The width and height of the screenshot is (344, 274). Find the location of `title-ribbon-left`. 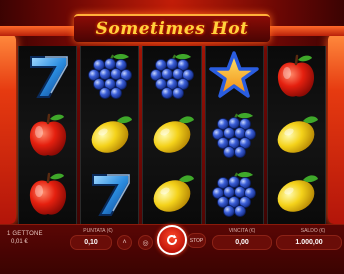

title-ribbon-left is located at coordinates (40, 31).